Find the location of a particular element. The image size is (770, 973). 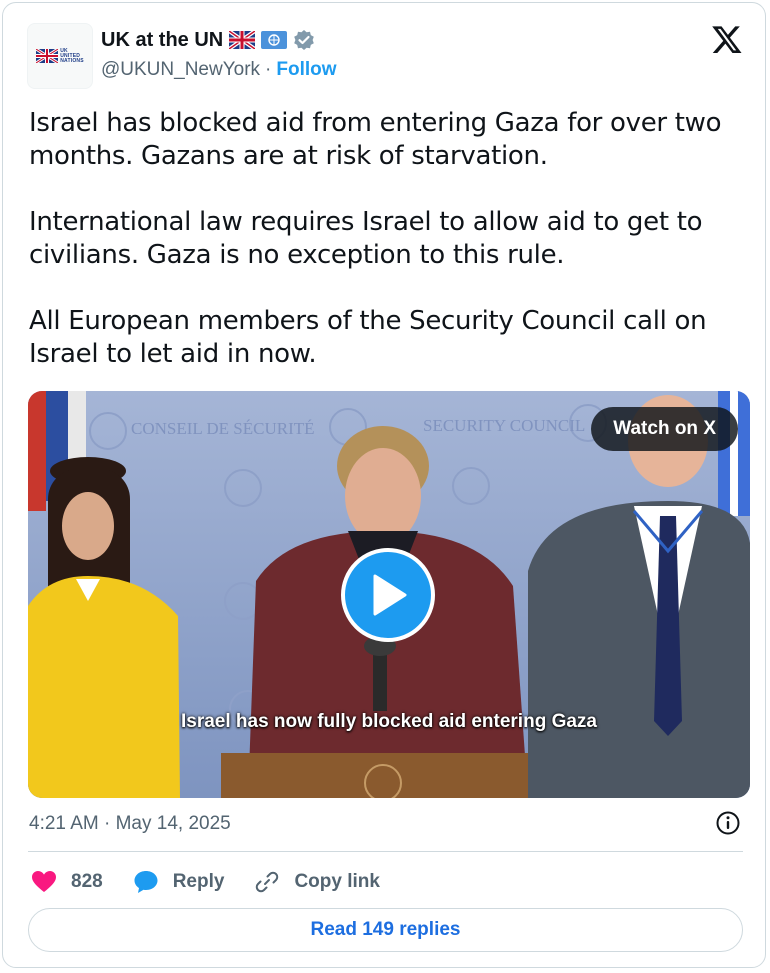

name-row: UK at the UN is located at coordinates (208, 40).